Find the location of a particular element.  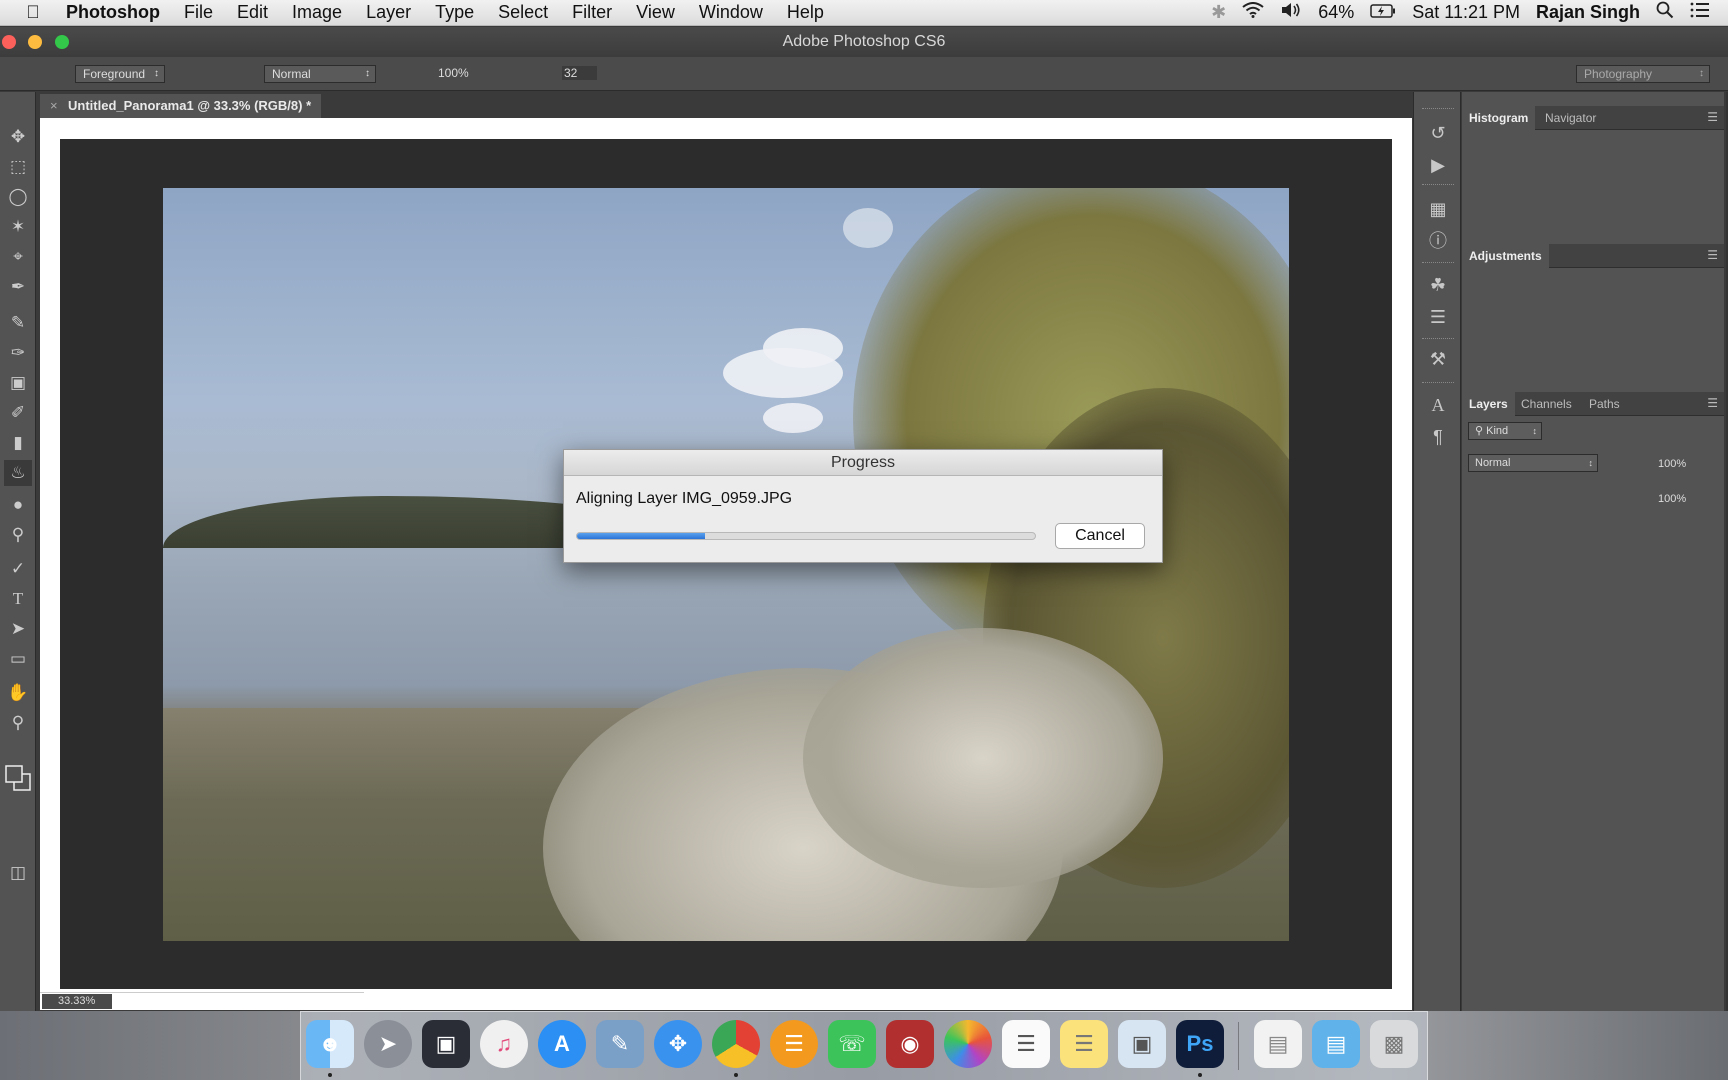

tab-layers: Layers is located at coordinates (1488, 404).